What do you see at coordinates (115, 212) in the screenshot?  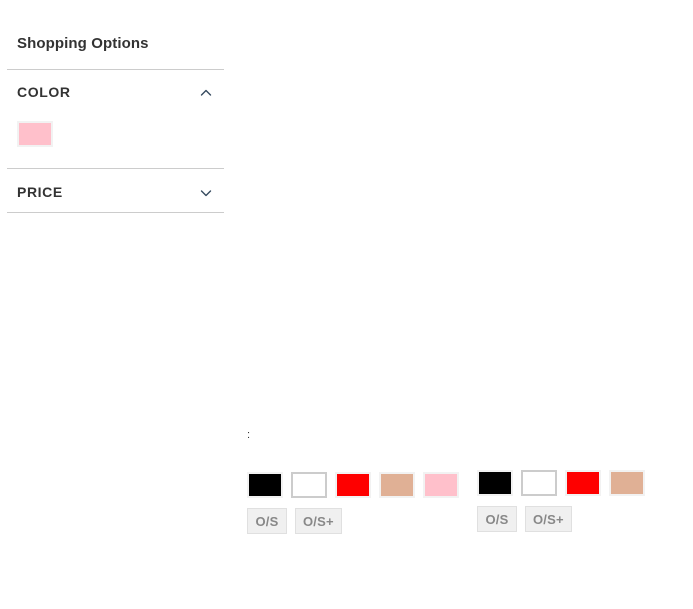 I see `sidebar-divider-bottom` at bounding box center [115, 212].